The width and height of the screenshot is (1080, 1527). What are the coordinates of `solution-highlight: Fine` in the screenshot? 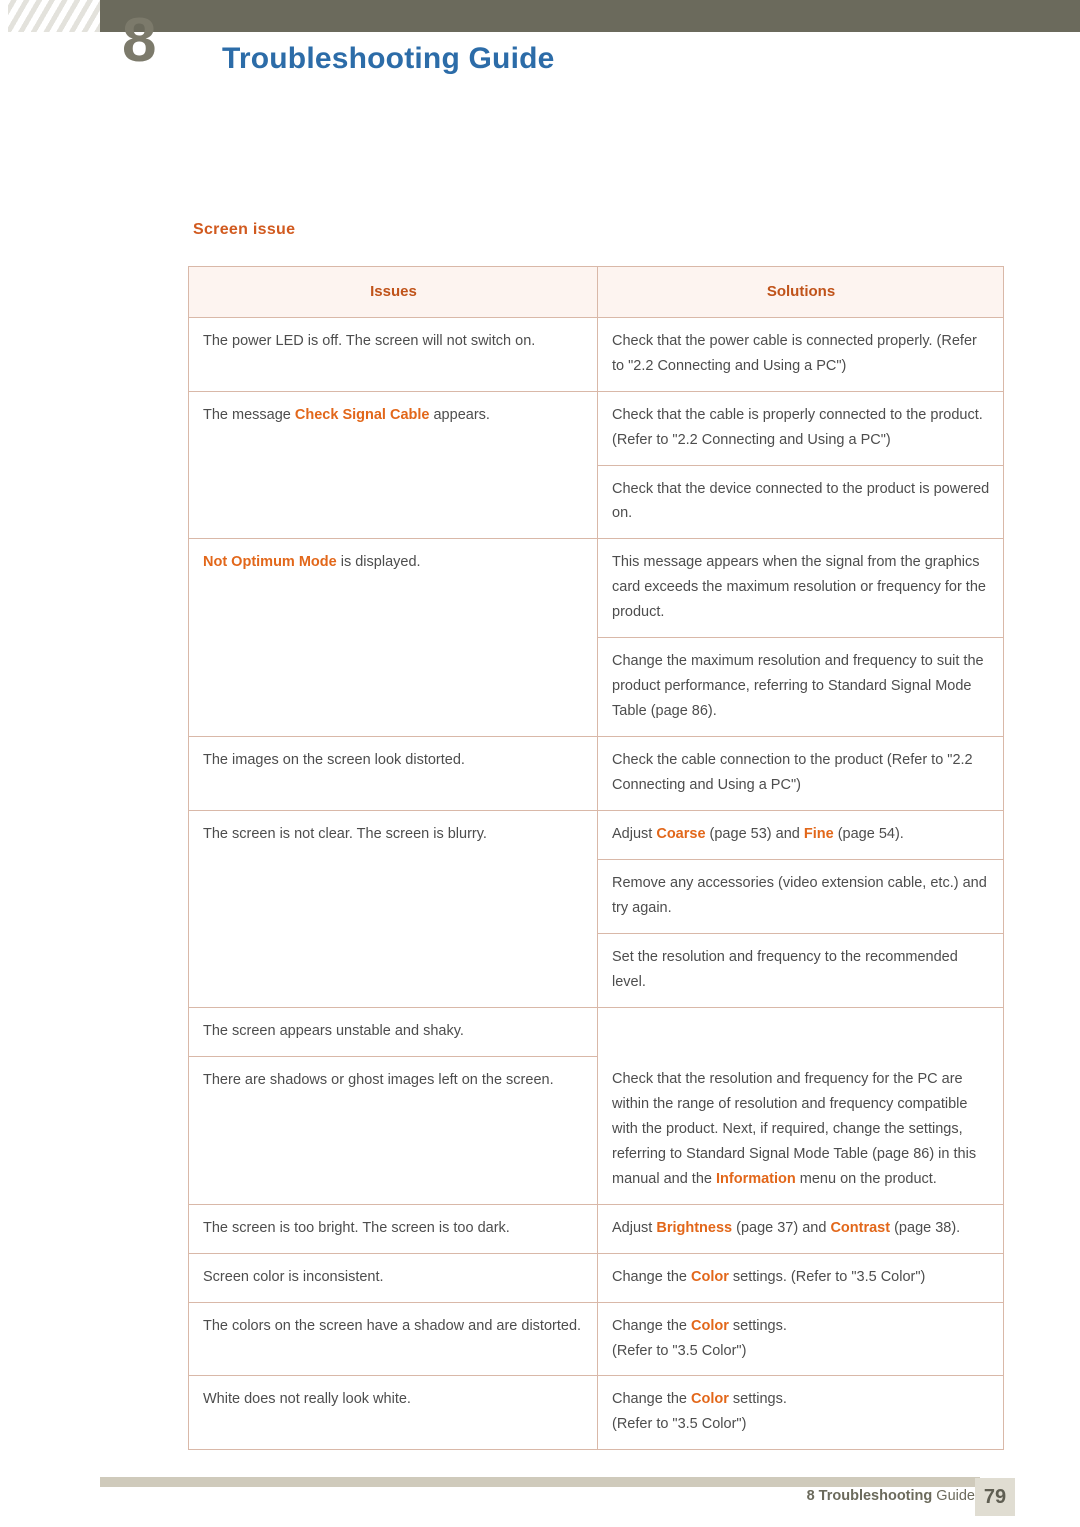 It's located at (818, 833).